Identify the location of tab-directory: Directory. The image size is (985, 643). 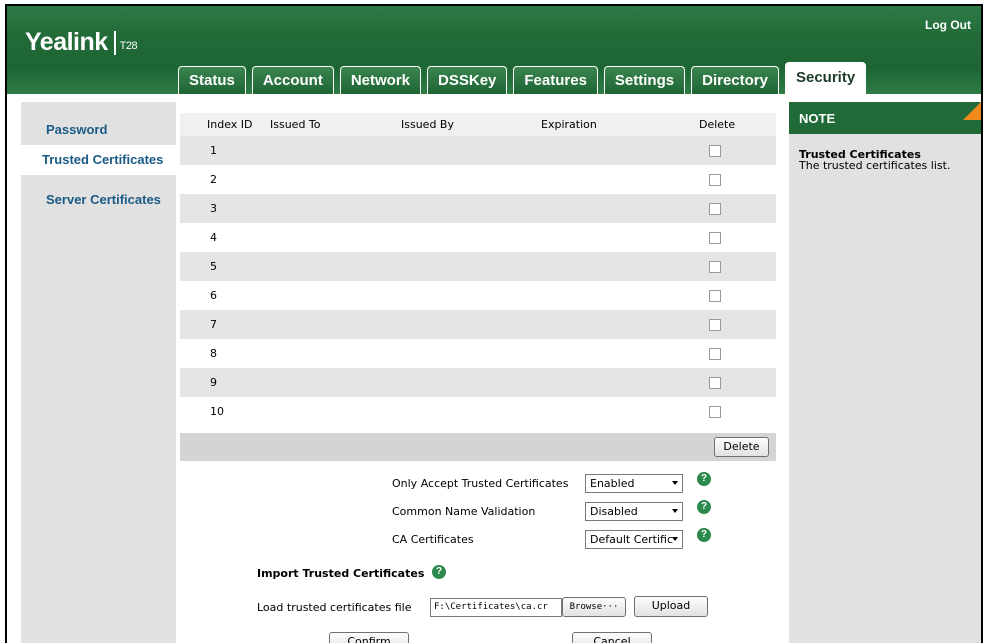
(735, 80).